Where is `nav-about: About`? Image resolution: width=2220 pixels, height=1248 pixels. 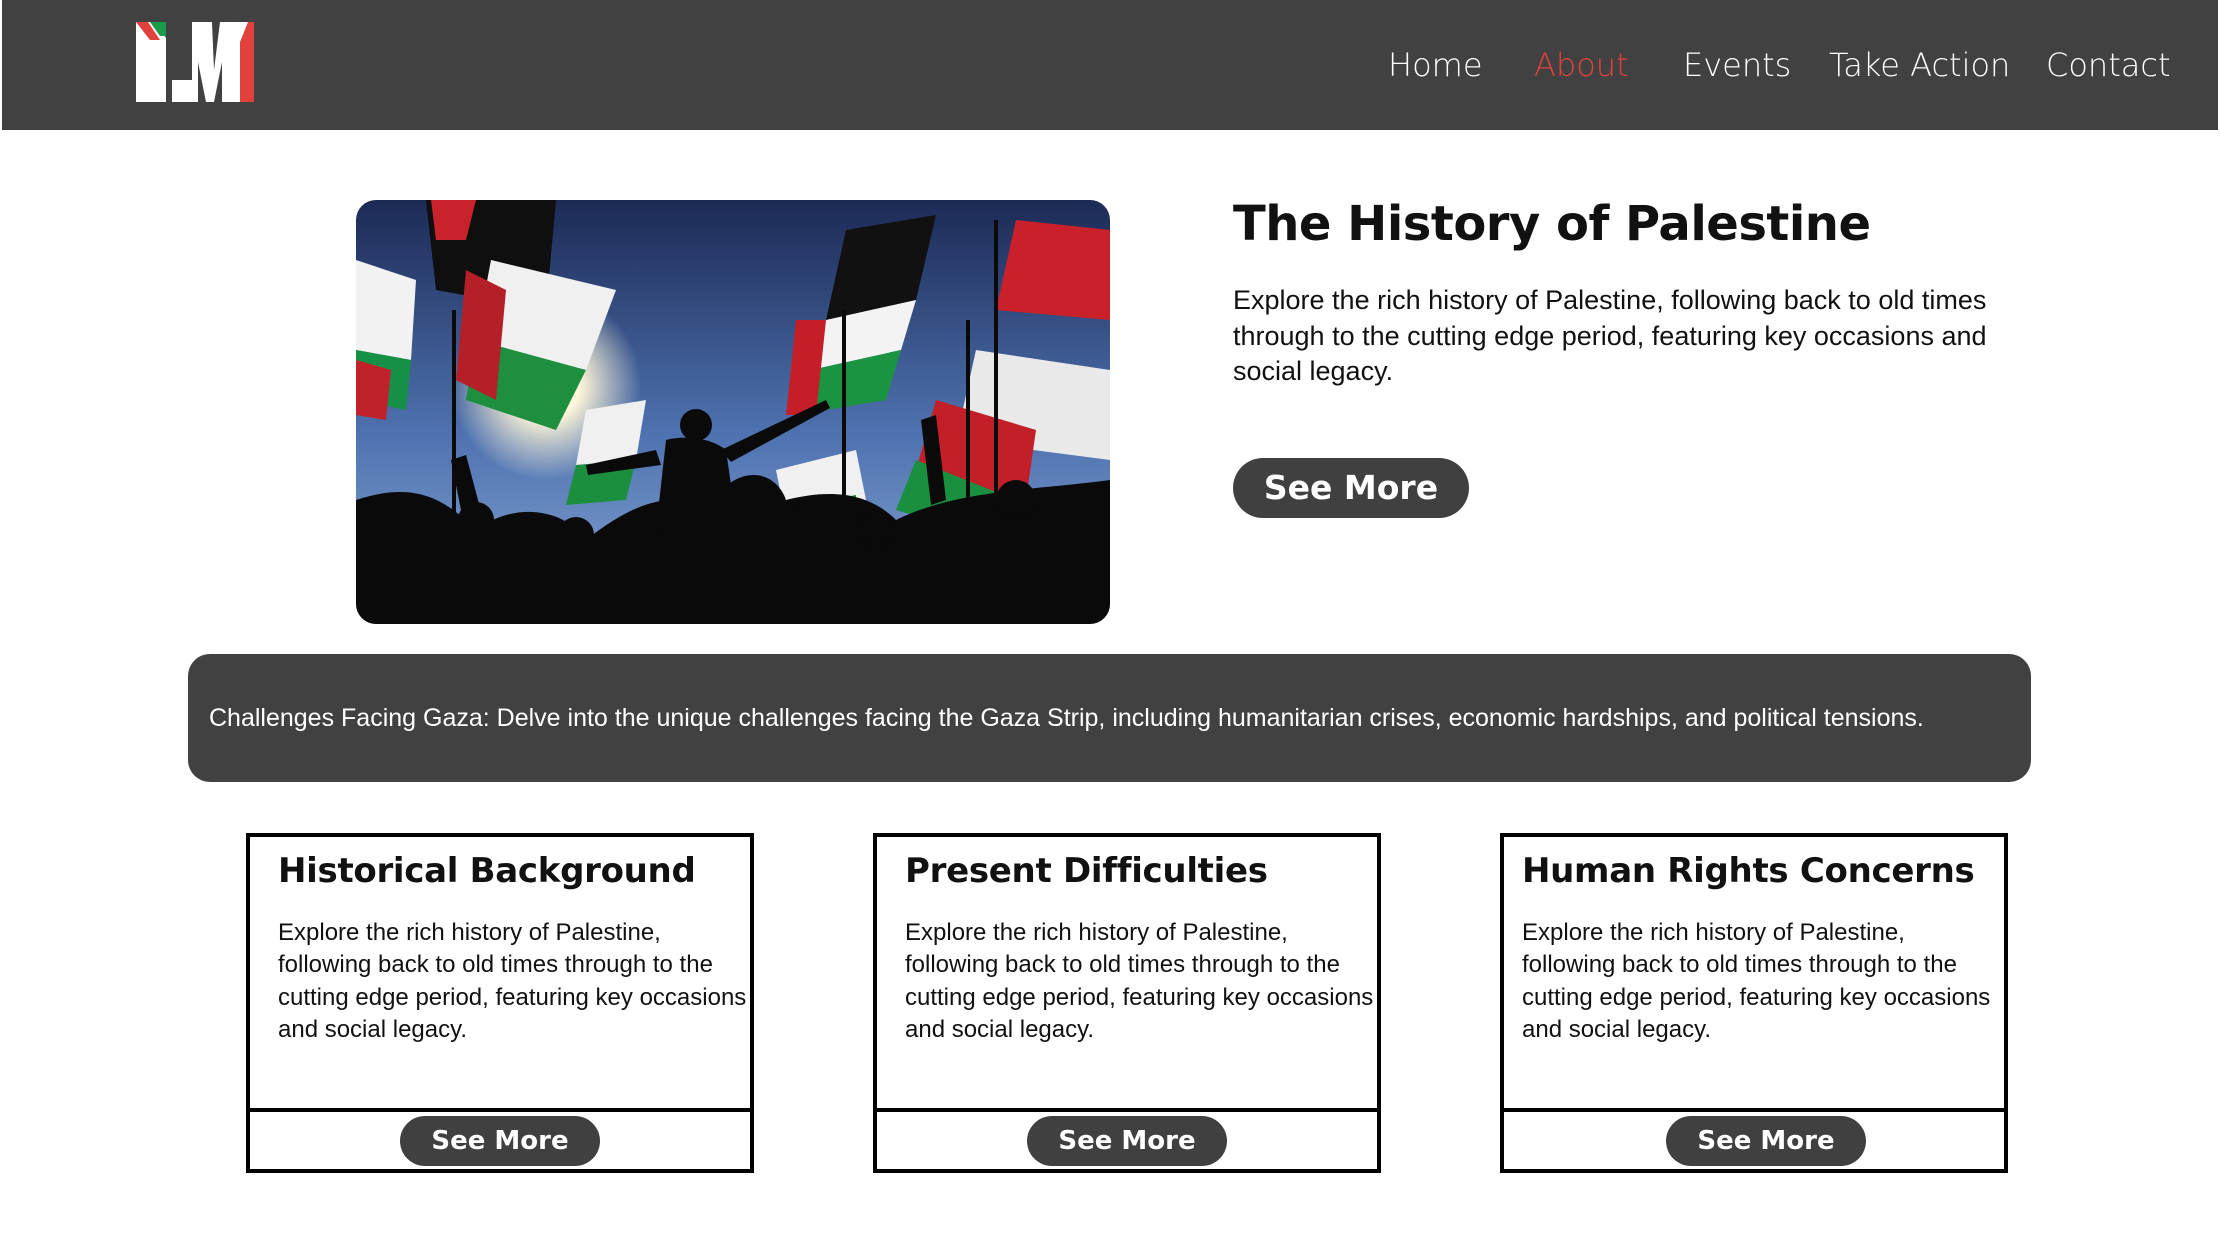
nav-about: About is located at coordinates (1581, 65).